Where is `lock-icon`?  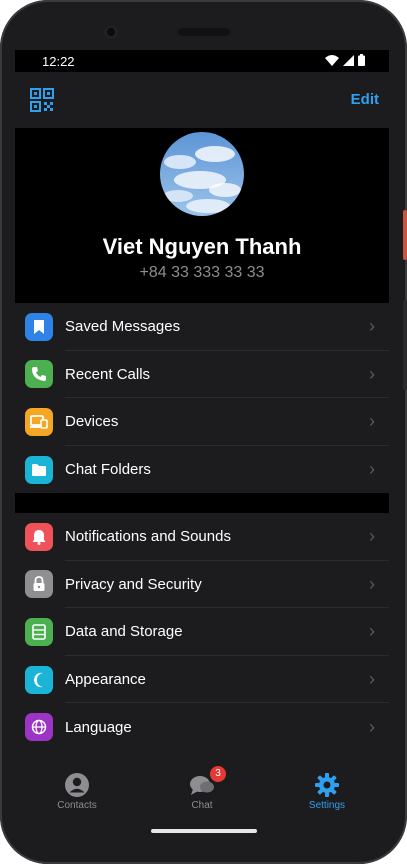 lock-icon is located at coordinates (39, 584).